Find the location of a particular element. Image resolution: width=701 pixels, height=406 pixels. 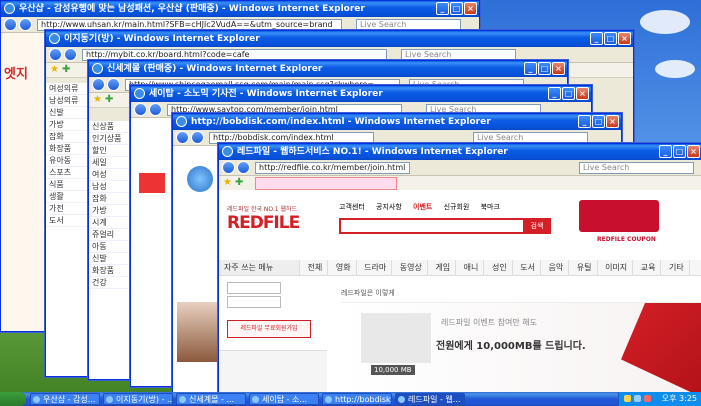

list-item: 여성의류 is located at coordinates (67, 89).